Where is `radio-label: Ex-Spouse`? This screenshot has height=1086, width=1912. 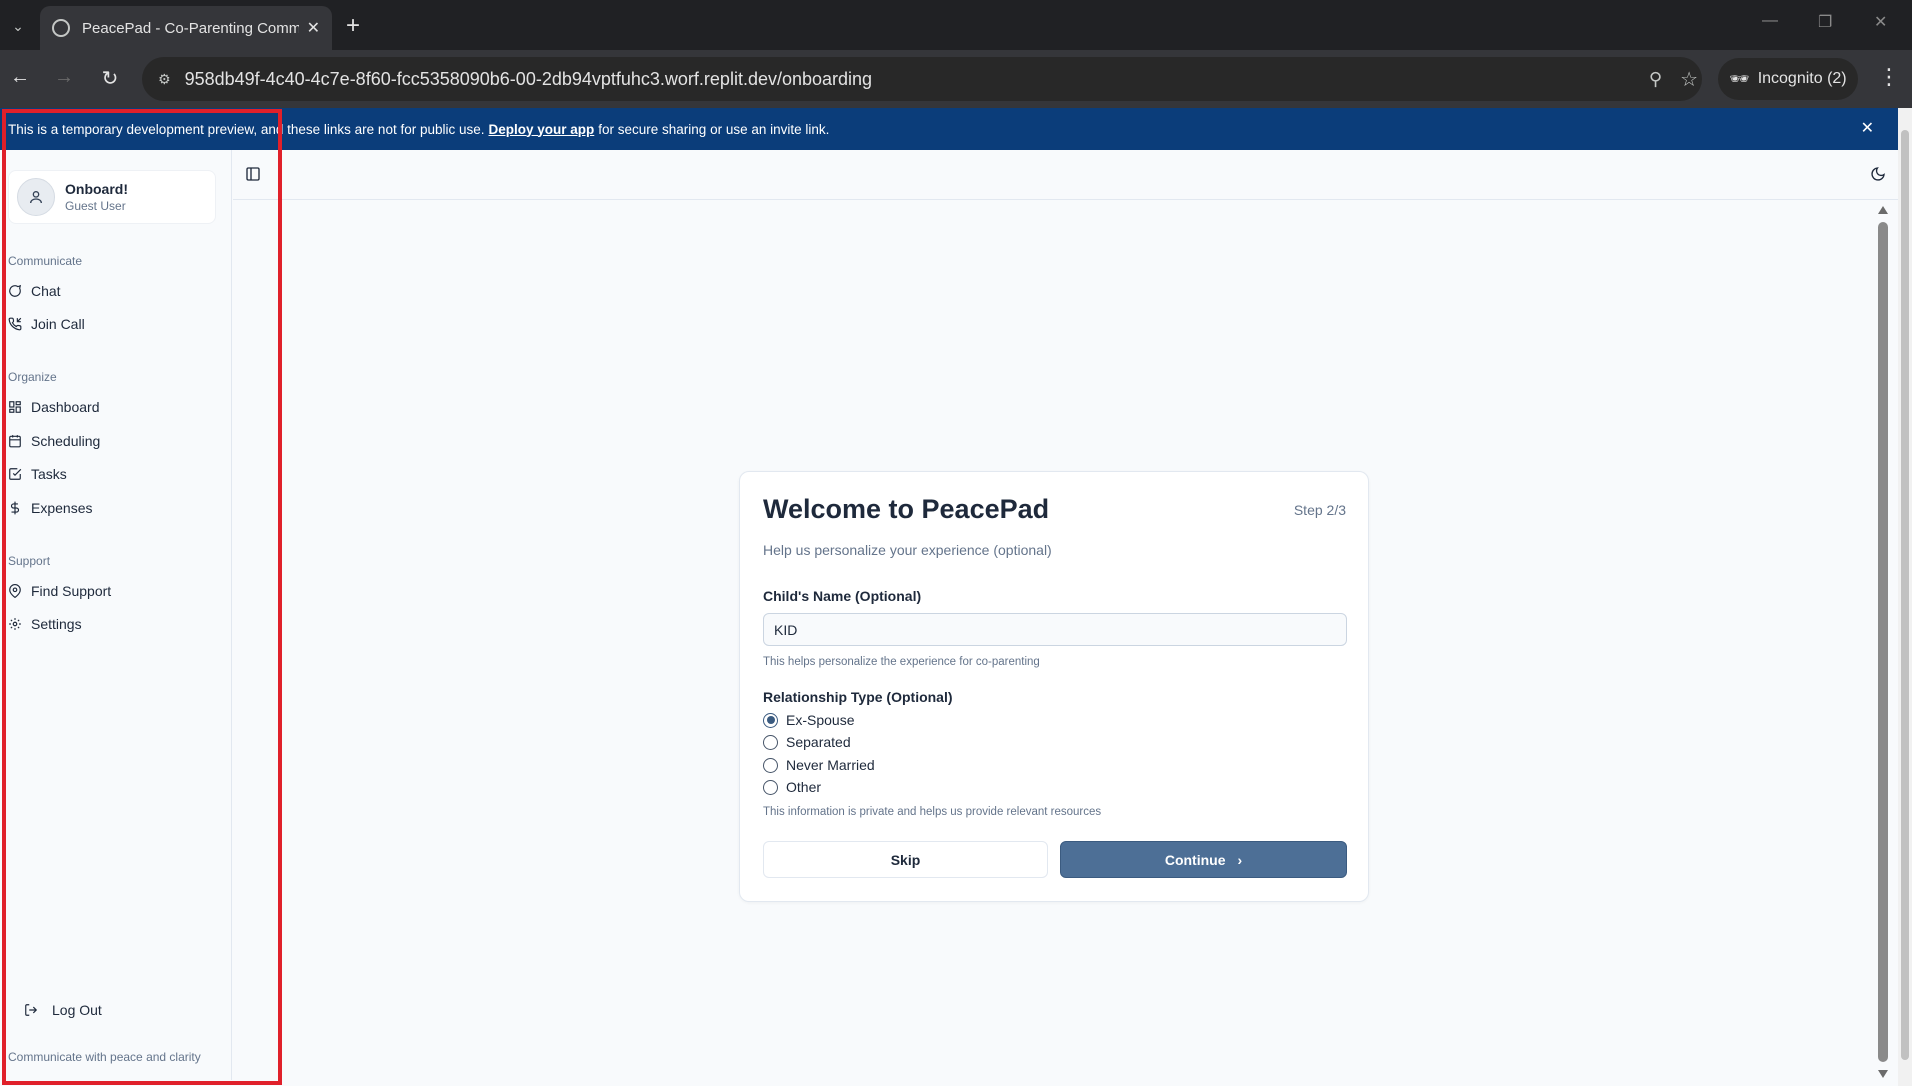
radio-label: Ex-Spouse is located at coordinates (820, 720).